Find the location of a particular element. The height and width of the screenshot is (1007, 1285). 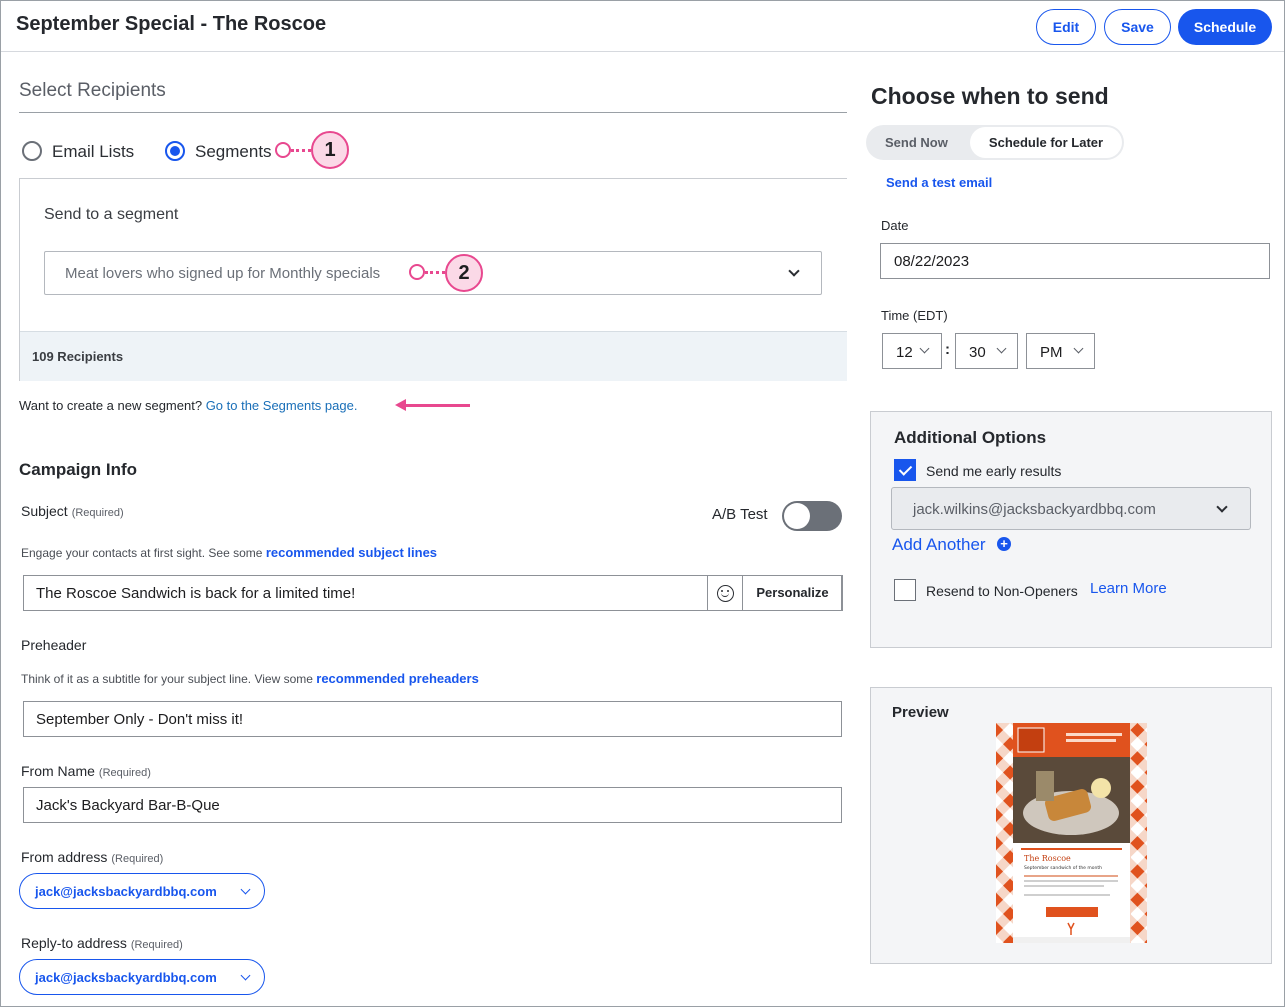

reply-to-label: Reply-to address (Required) is located at coordinates (102, 943).